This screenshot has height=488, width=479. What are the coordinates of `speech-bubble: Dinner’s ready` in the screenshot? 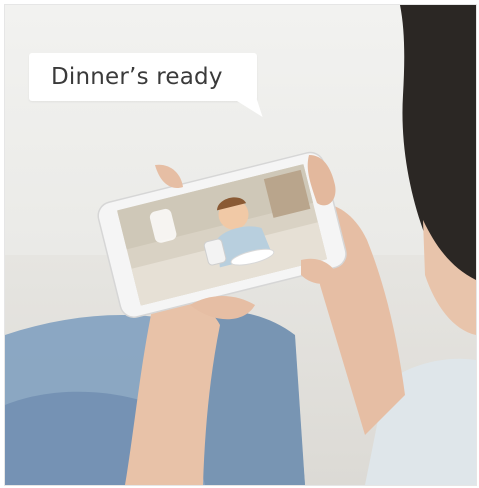 It's located at (143, 77).